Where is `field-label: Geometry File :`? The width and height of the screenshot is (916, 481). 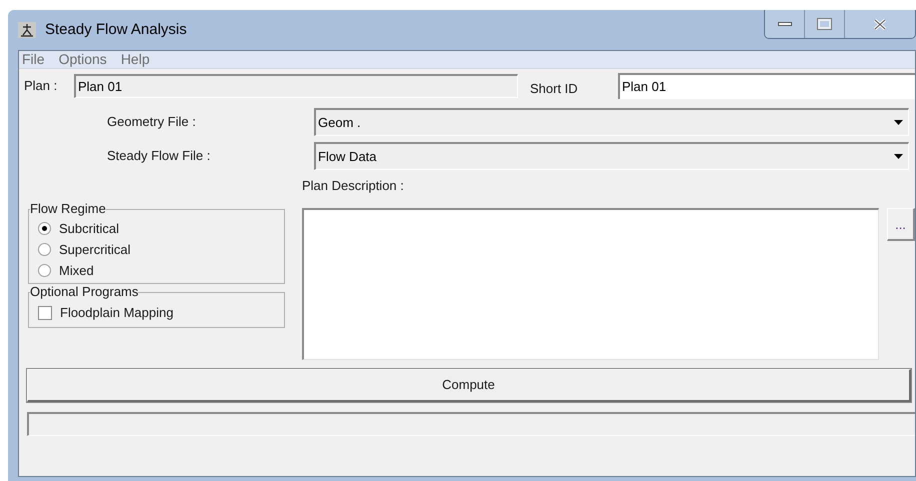
field-label: Geometry File : is located at coordinates (151, 122).